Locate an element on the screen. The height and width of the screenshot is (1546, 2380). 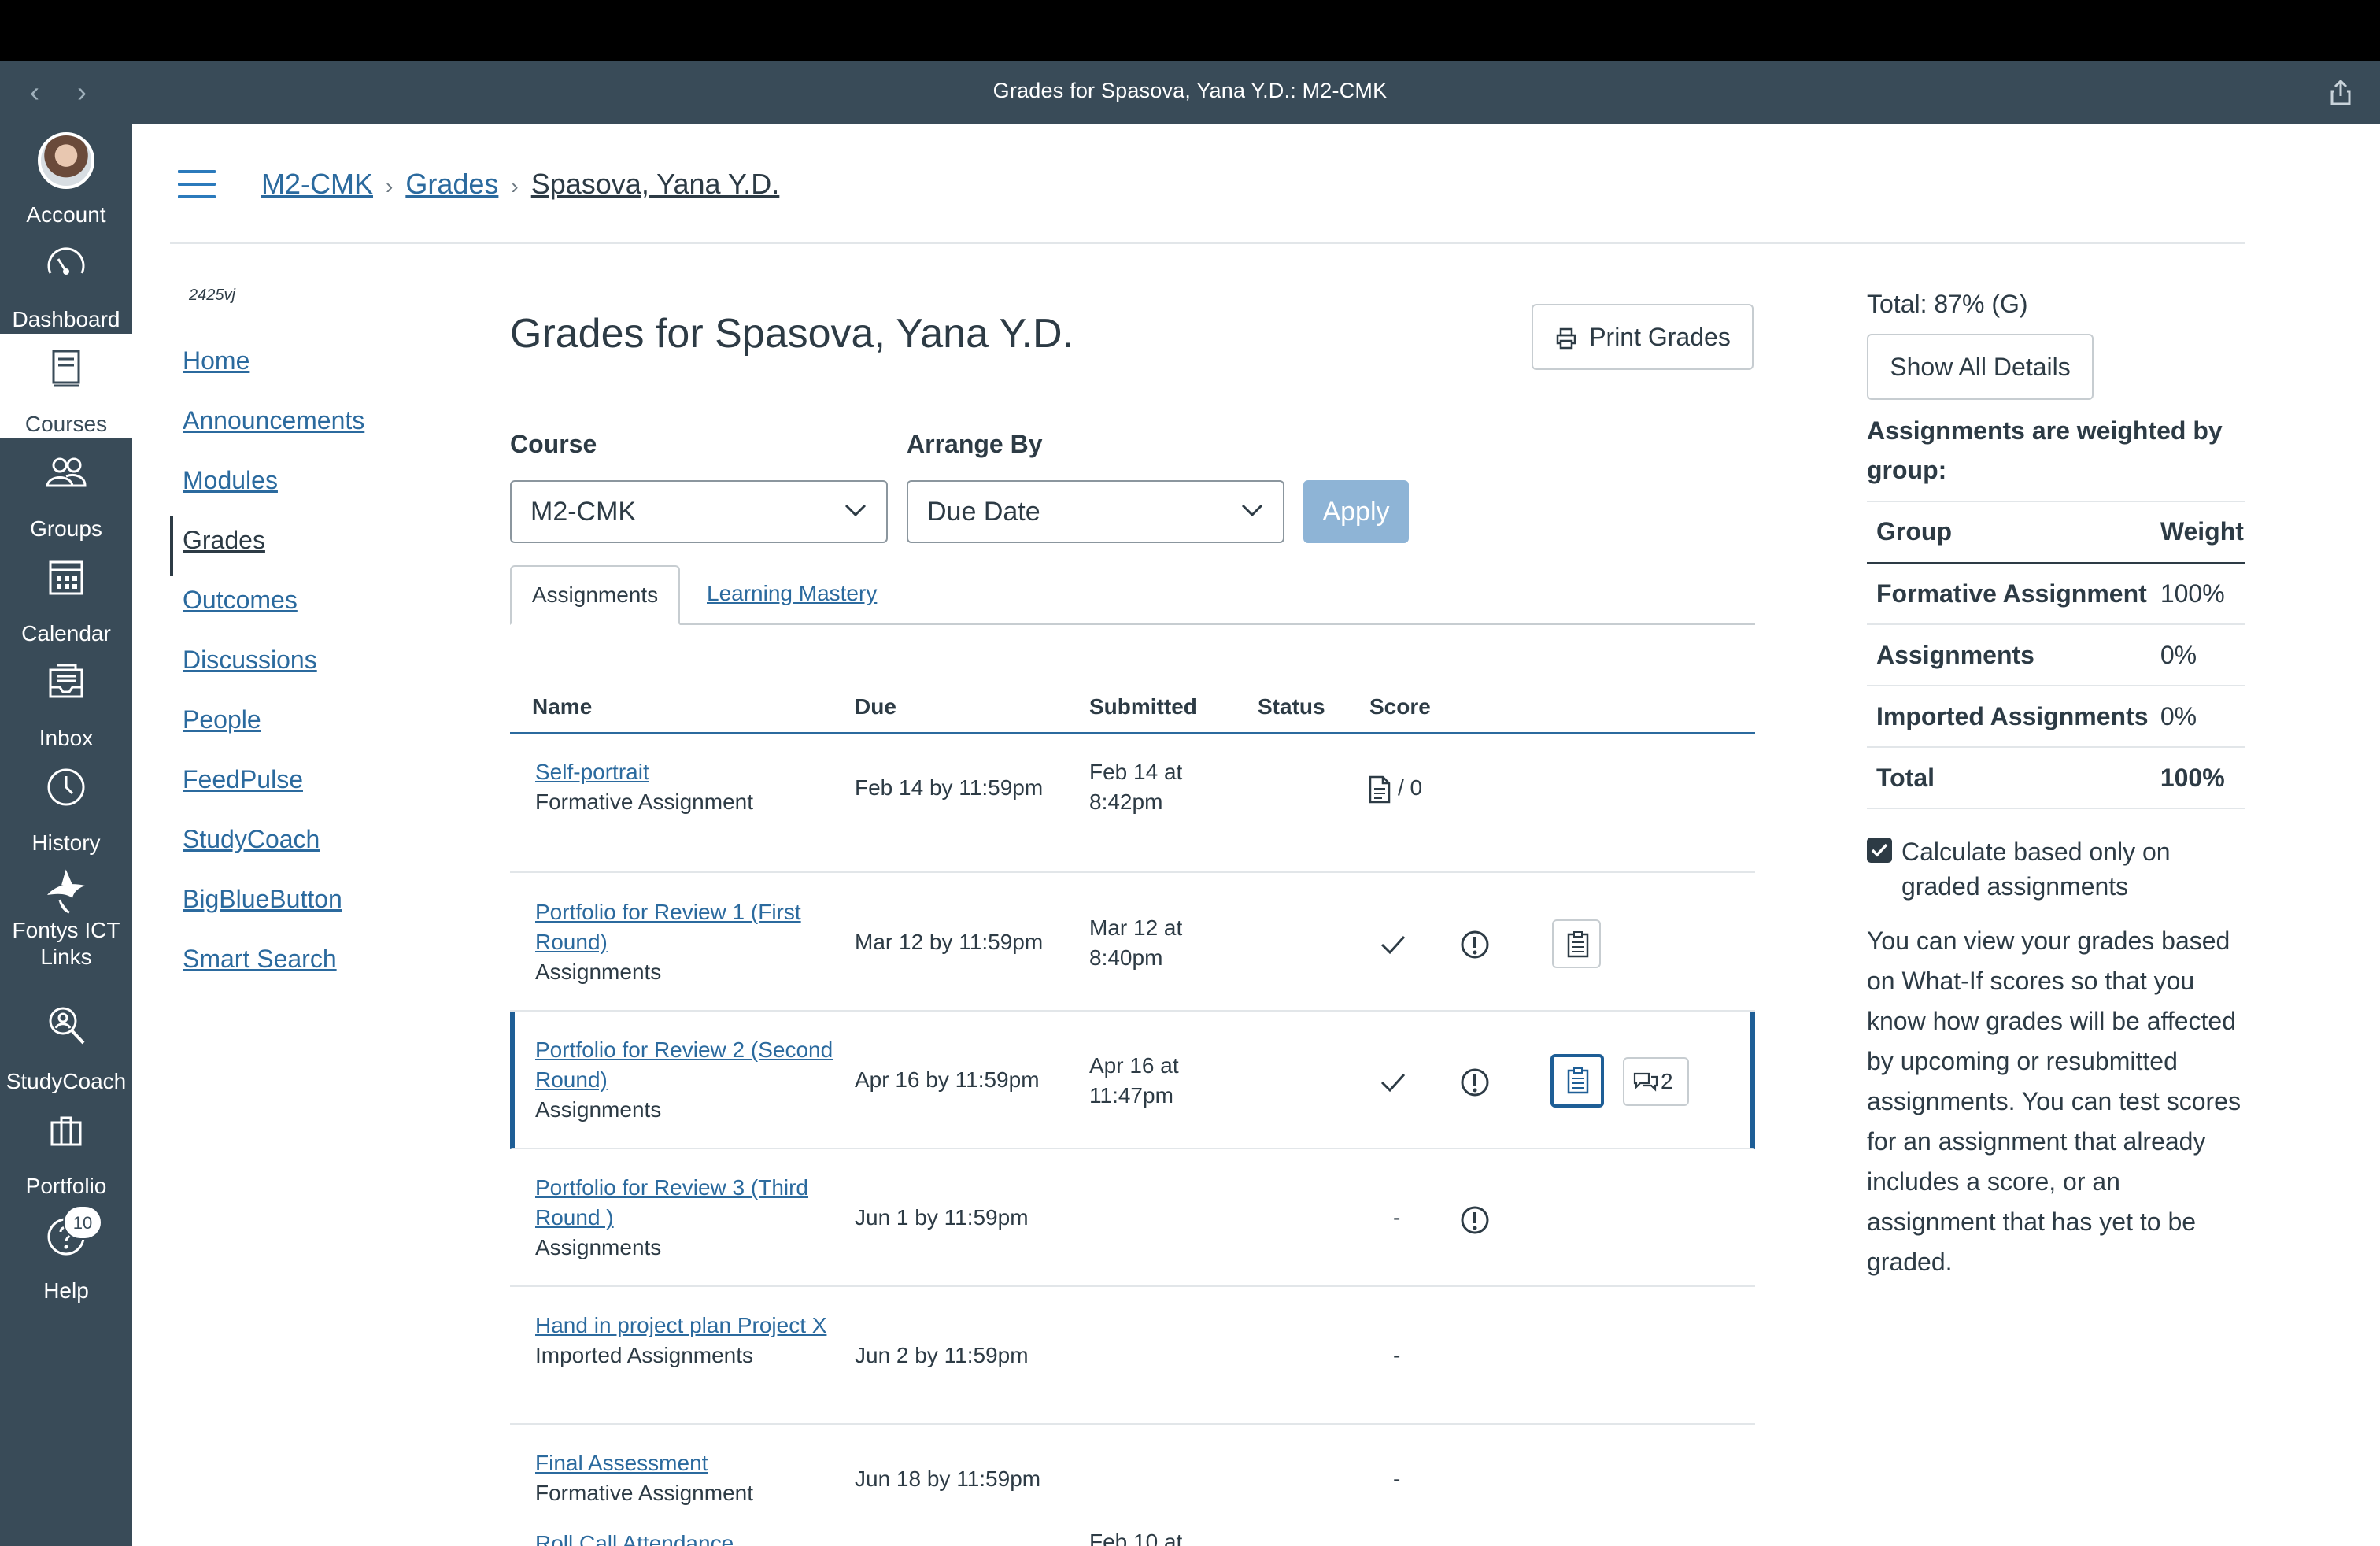
column-header-score: Score is located at coordinates (1400, 707).